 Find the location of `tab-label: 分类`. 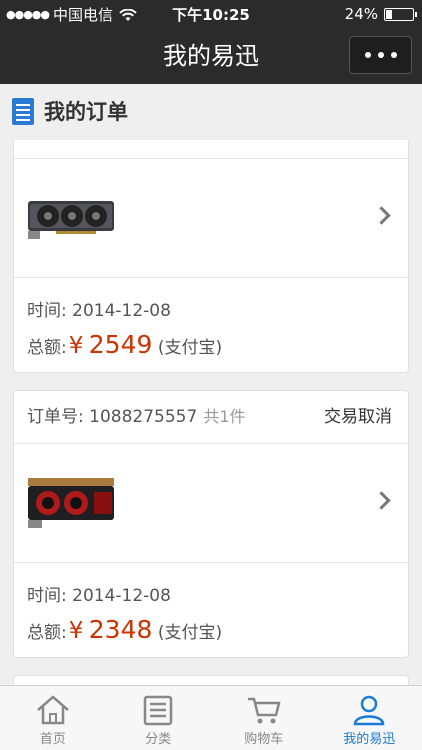

tab-label: 分类 is located at coordinates (158, 739).